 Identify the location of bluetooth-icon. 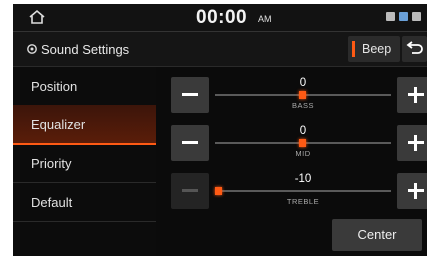
(403, 16).